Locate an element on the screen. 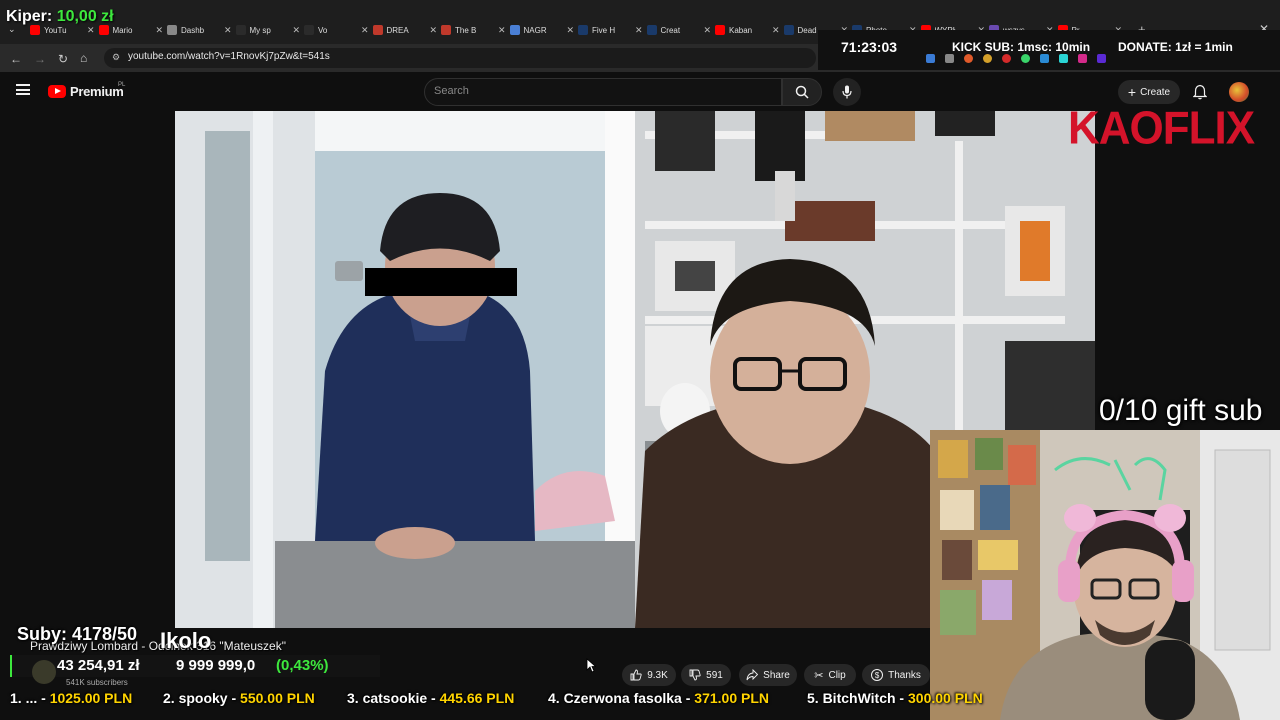 The width and height of the screenshot is (1280, 720). kaoflix-brand-logo: KAOFLIX is located at coordinates (1161, 128).